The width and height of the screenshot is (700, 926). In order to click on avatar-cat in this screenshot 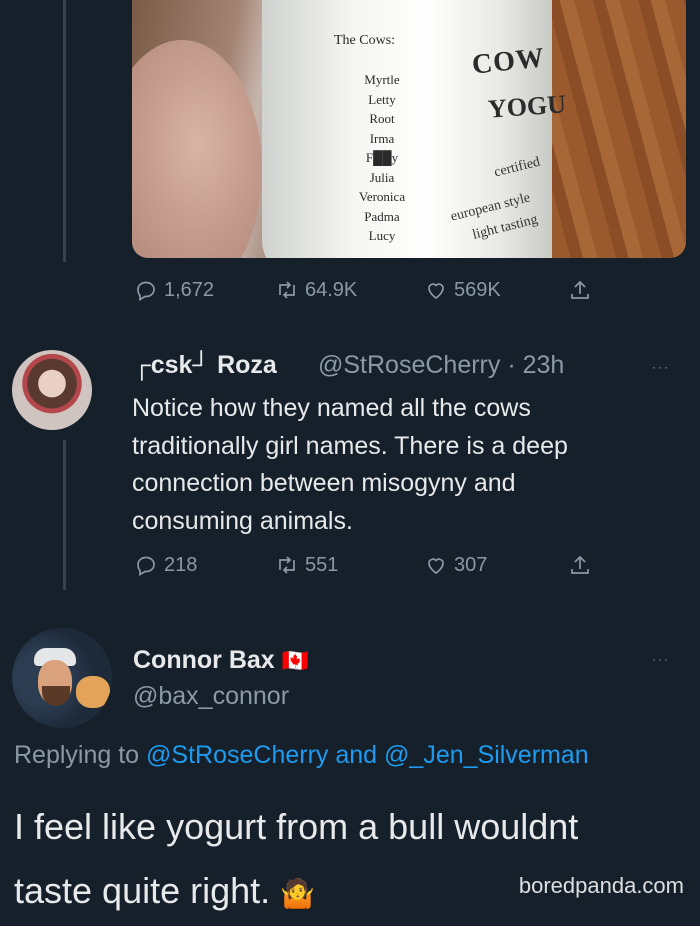, I will do `click(93, 692)`.